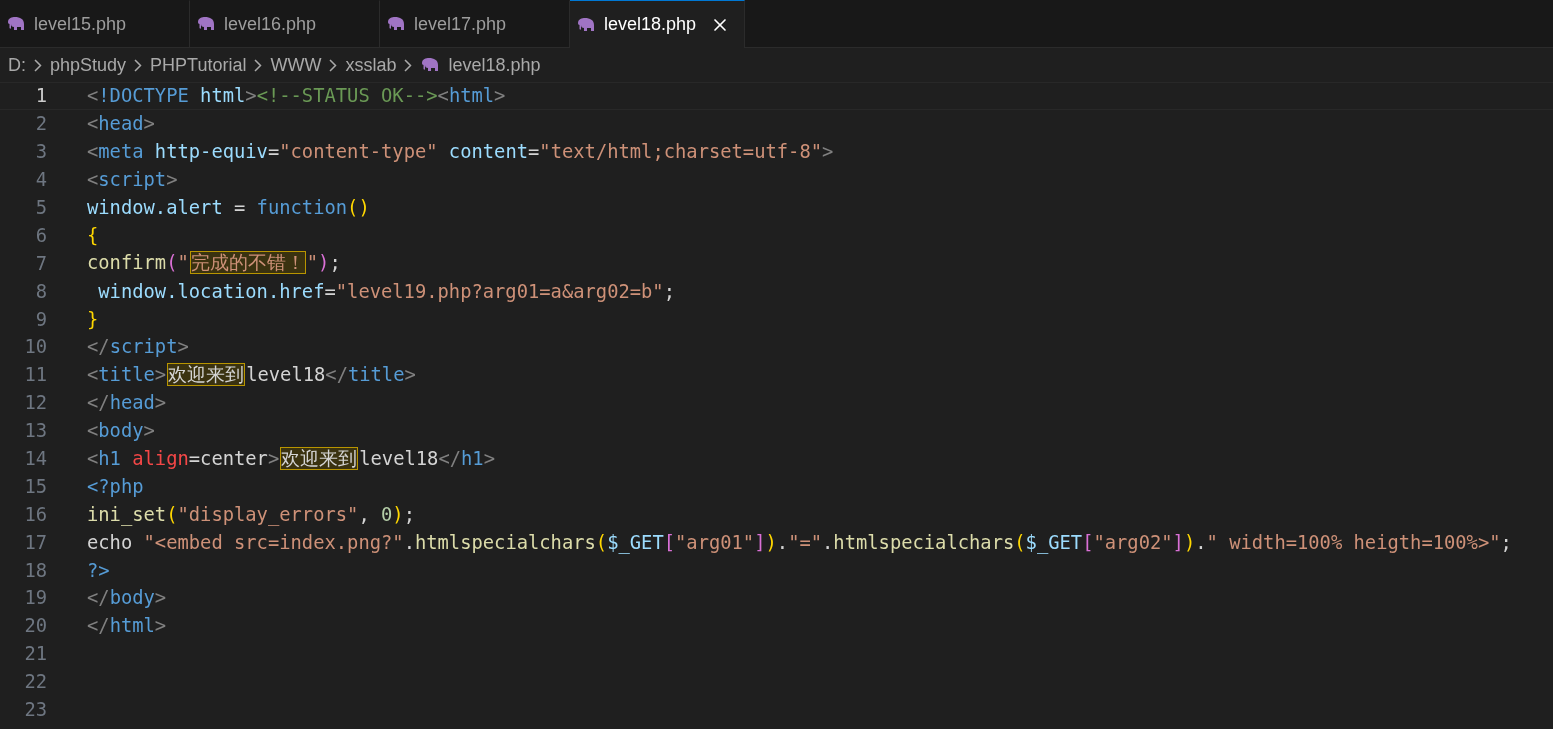  What do you see at coordinates (35, 431) in the screenshot?
I see `line-number: 13` at bounding box center [35, 431].